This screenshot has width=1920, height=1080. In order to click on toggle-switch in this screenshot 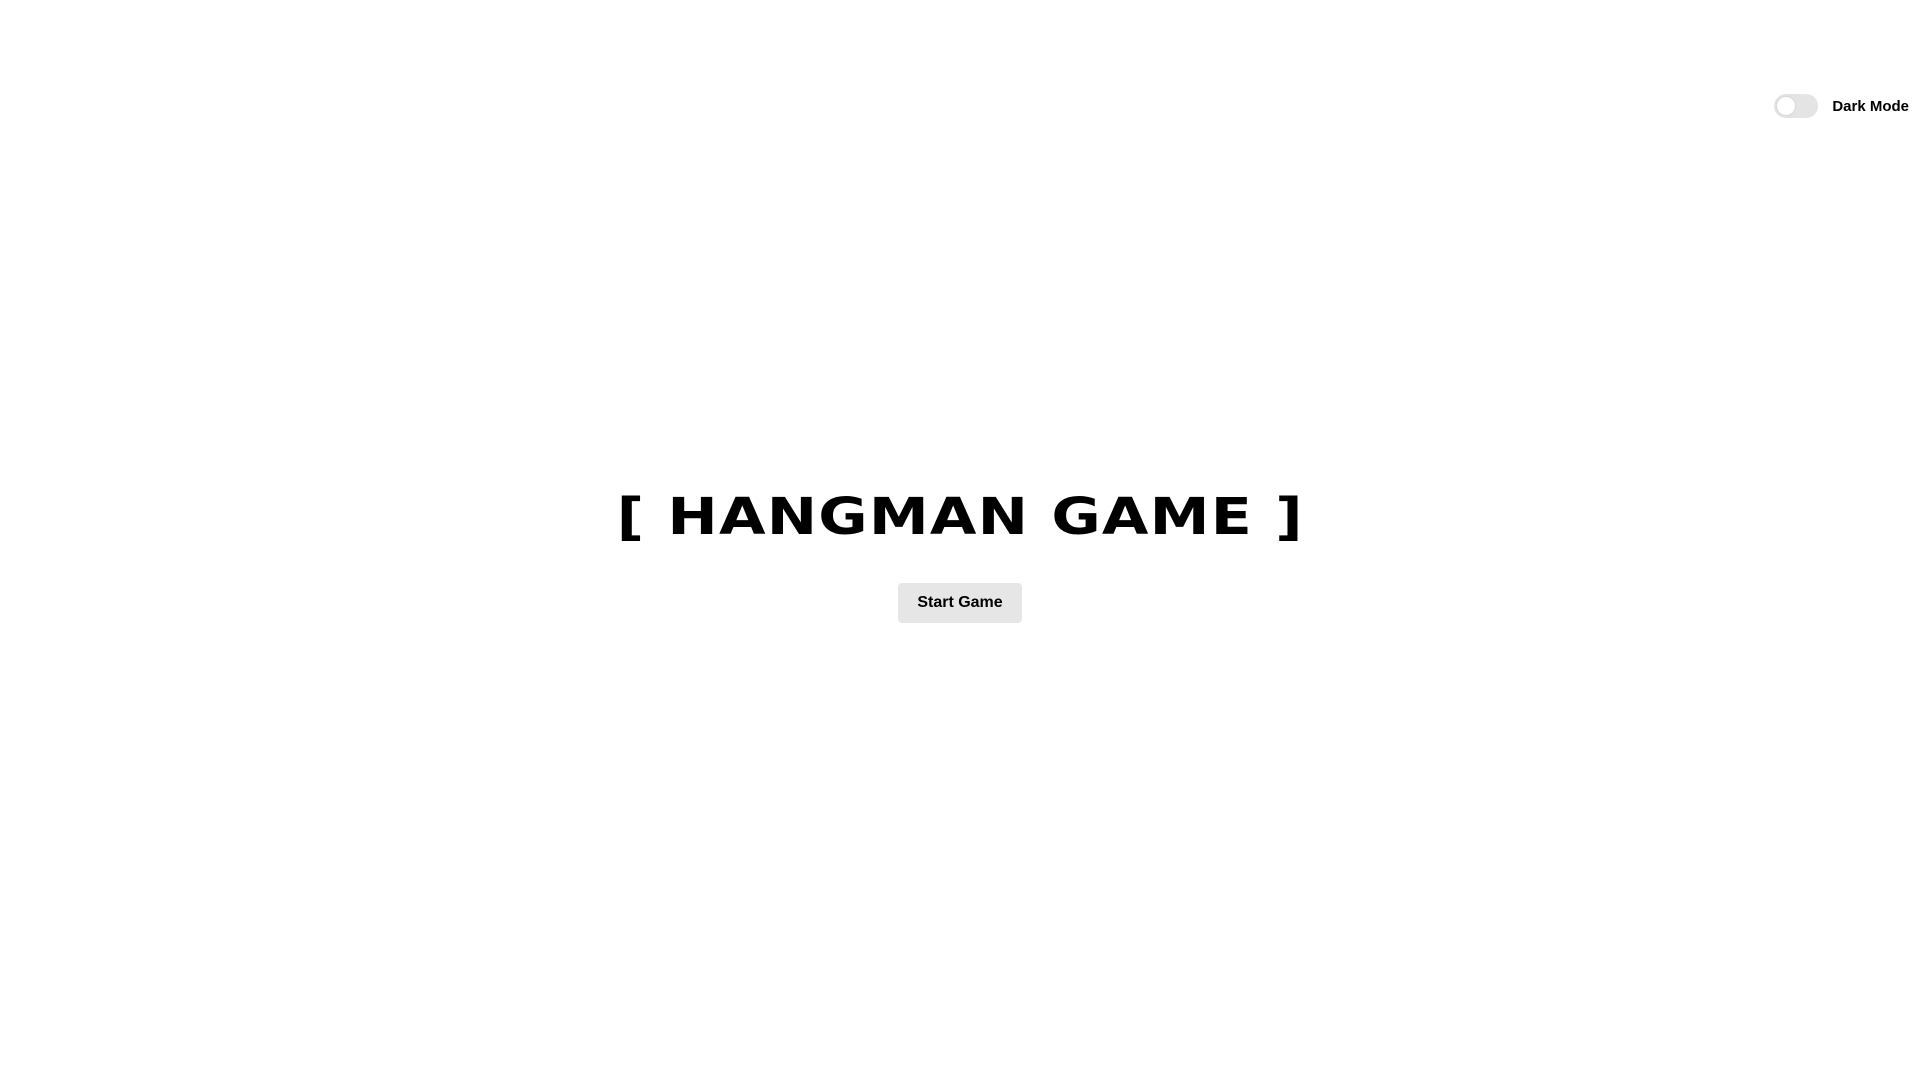, I will do `click(1796, 106)`.